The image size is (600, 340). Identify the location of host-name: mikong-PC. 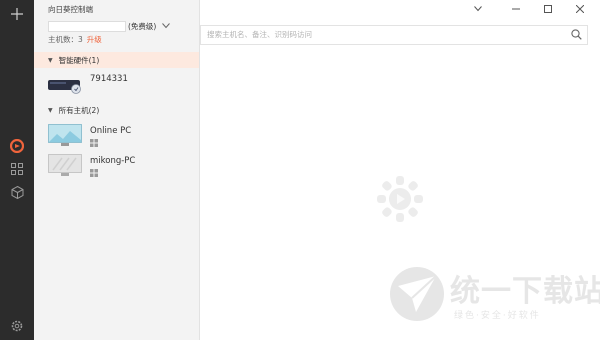
(113, 161).